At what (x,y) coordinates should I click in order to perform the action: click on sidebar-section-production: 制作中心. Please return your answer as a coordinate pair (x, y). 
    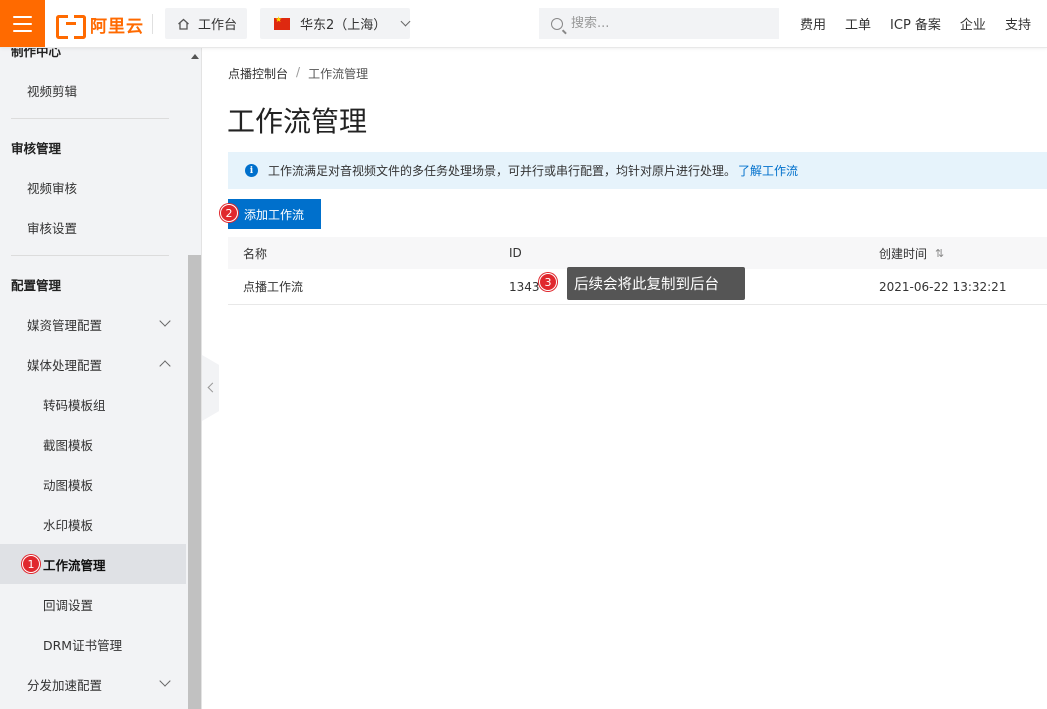
    Looking at the image, I should click on (36, 53).